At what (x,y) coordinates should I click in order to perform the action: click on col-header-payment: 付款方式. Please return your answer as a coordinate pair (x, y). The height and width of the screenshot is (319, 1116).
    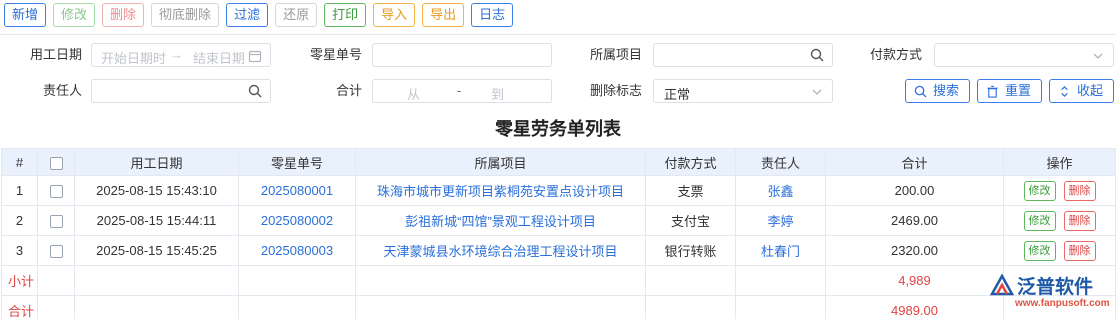
    Looking at the image, I should click on (690, 162).